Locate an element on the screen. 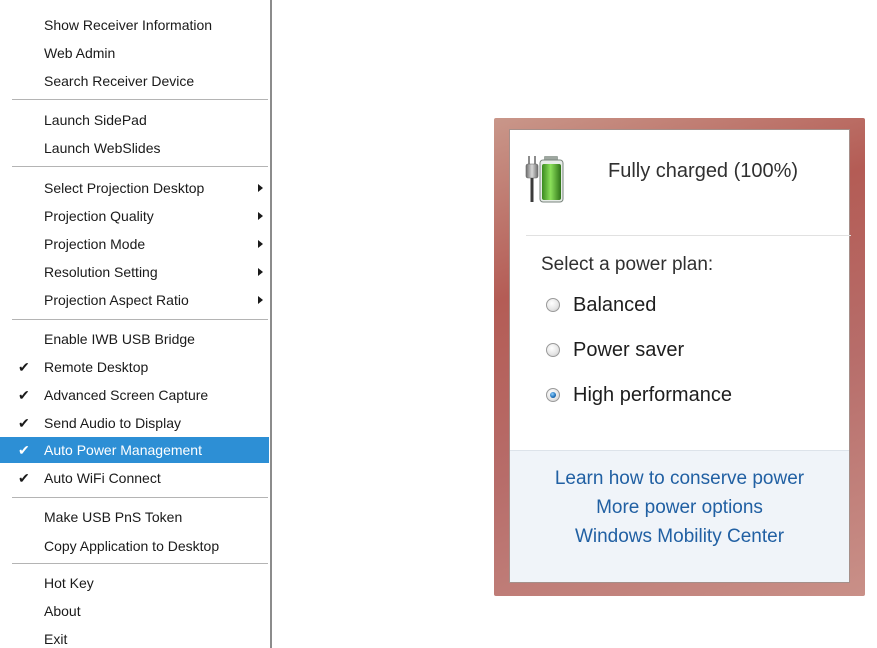 This screenshot has height=648, width=877. menu-item-auto-wifi-connect: ✔ Auto WiFi Connect is located at coordinates (134, 478).